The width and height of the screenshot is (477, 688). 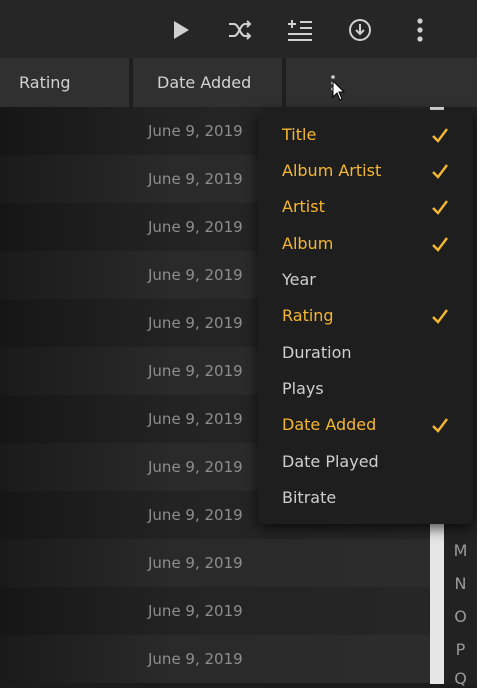 I want to click on column-menu-item: Rating, so click(x=365, y=316).